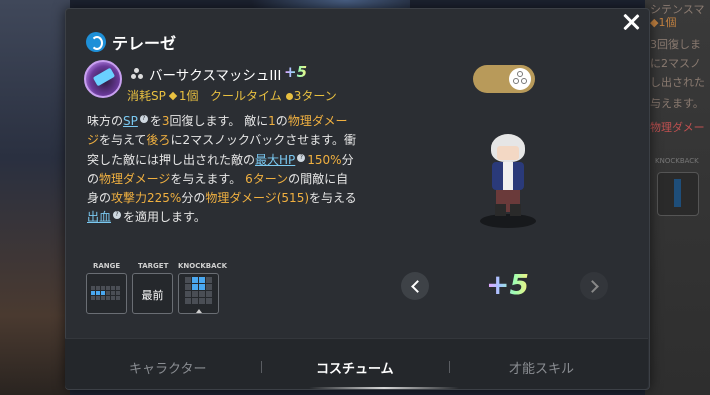 Image resolution: width=710 pixels, height=395 pixels. What do you see at coordinates (167, 367) in the screenshot?
I see `tab-character: キャラクター` at bounding box center [167, 367].